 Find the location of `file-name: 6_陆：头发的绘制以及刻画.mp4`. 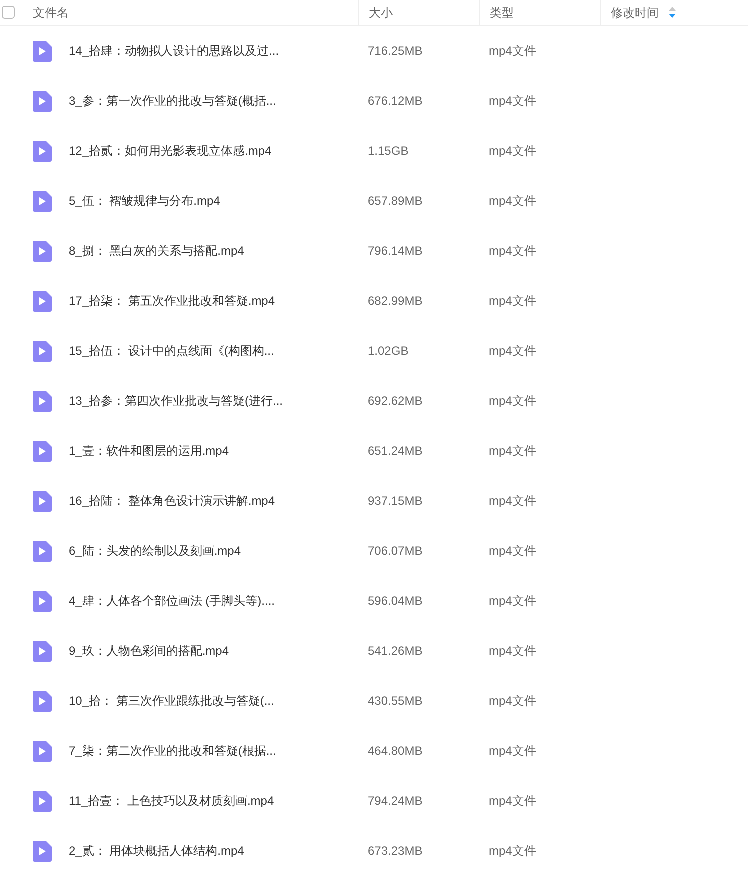

file-name: 6_陆：头发的绘制以及刻画.mp4 is located at coordinates (155, 551).